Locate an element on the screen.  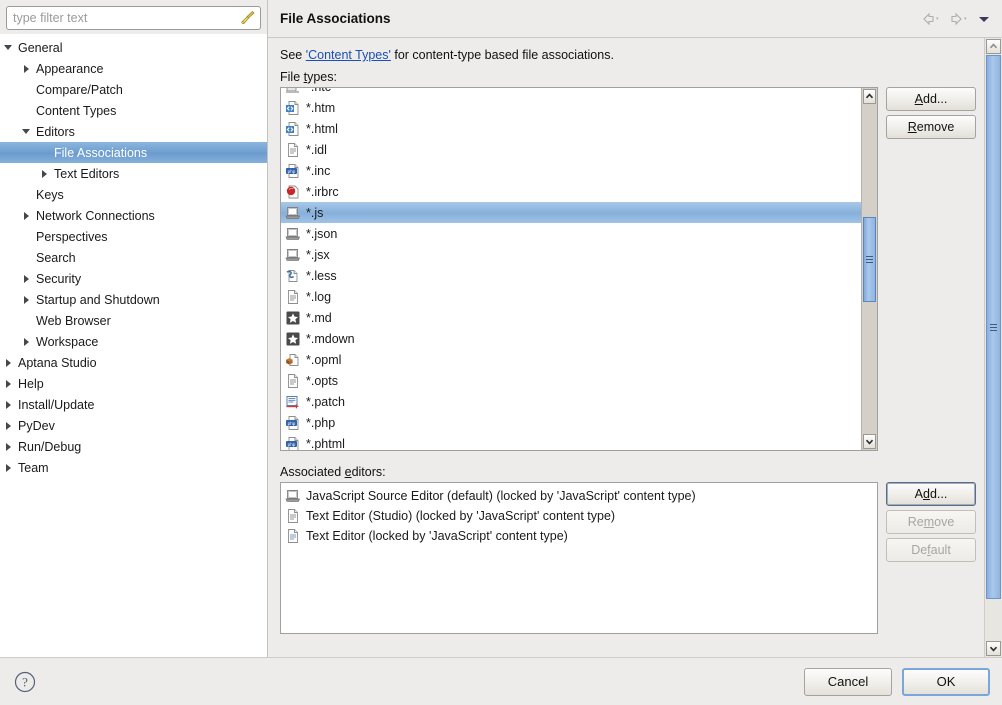
sidebar-item-help: Help is located at coordinates (133, 383).